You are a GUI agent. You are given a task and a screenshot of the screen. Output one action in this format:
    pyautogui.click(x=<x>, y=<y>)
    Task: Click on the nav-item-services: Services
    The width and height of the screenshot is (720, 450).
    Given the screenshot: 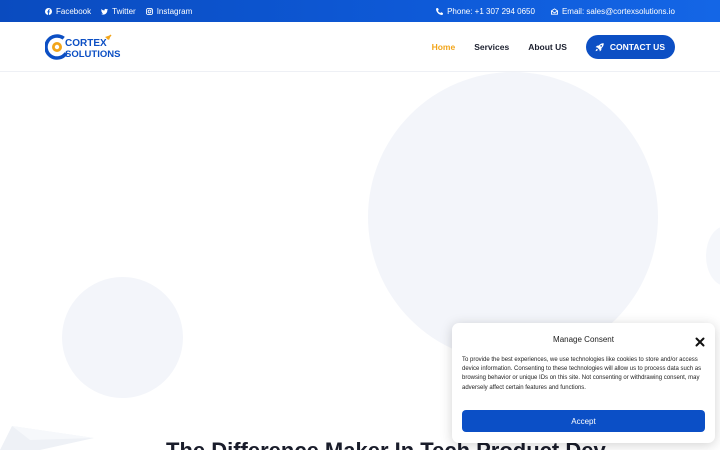 What is the action you would take?
    pyautogui.click(x=491, y=47)
    